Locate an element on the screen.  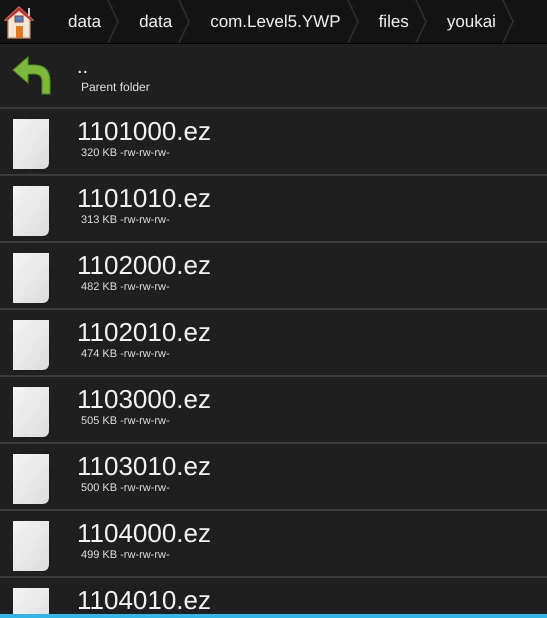
file-detail: 499 KB -rw-rw-rw- is located at coordinates (126, 555).